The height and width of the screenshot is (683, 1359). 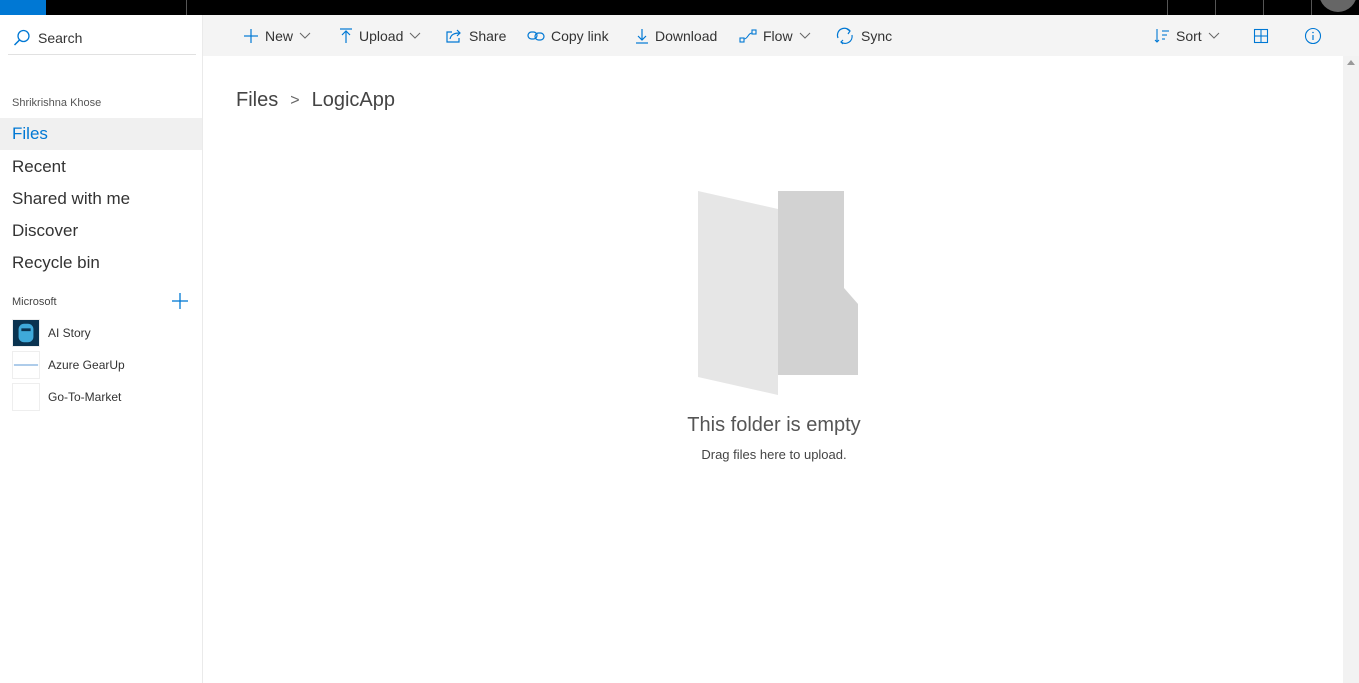 What do you see at coordinates (353, 100) in the screenshot?
I see `breadcrumb-current: LogicApp` at bounding box center [353, 100].